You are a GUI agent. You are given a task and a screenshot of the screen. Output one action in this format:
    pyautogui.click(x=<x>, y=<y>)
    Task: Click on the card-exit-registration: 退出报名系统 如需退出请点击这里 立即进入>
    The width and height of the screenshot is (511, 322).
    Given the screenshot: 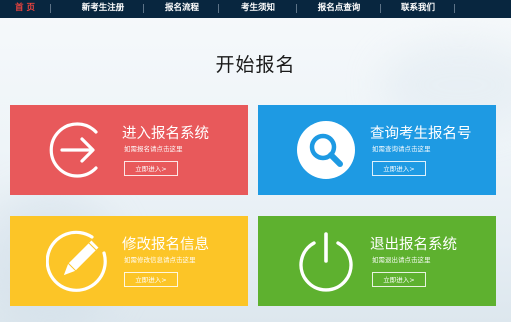 What is the action you would take?
    pyautogui.click(x=377, y=261)
    